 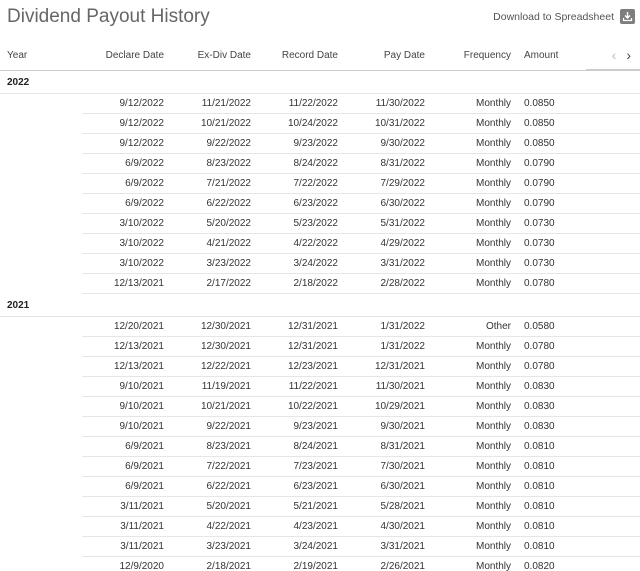 I want to click on ex-div-date-cell: 4/21/2022, so click(x=211, y=243).